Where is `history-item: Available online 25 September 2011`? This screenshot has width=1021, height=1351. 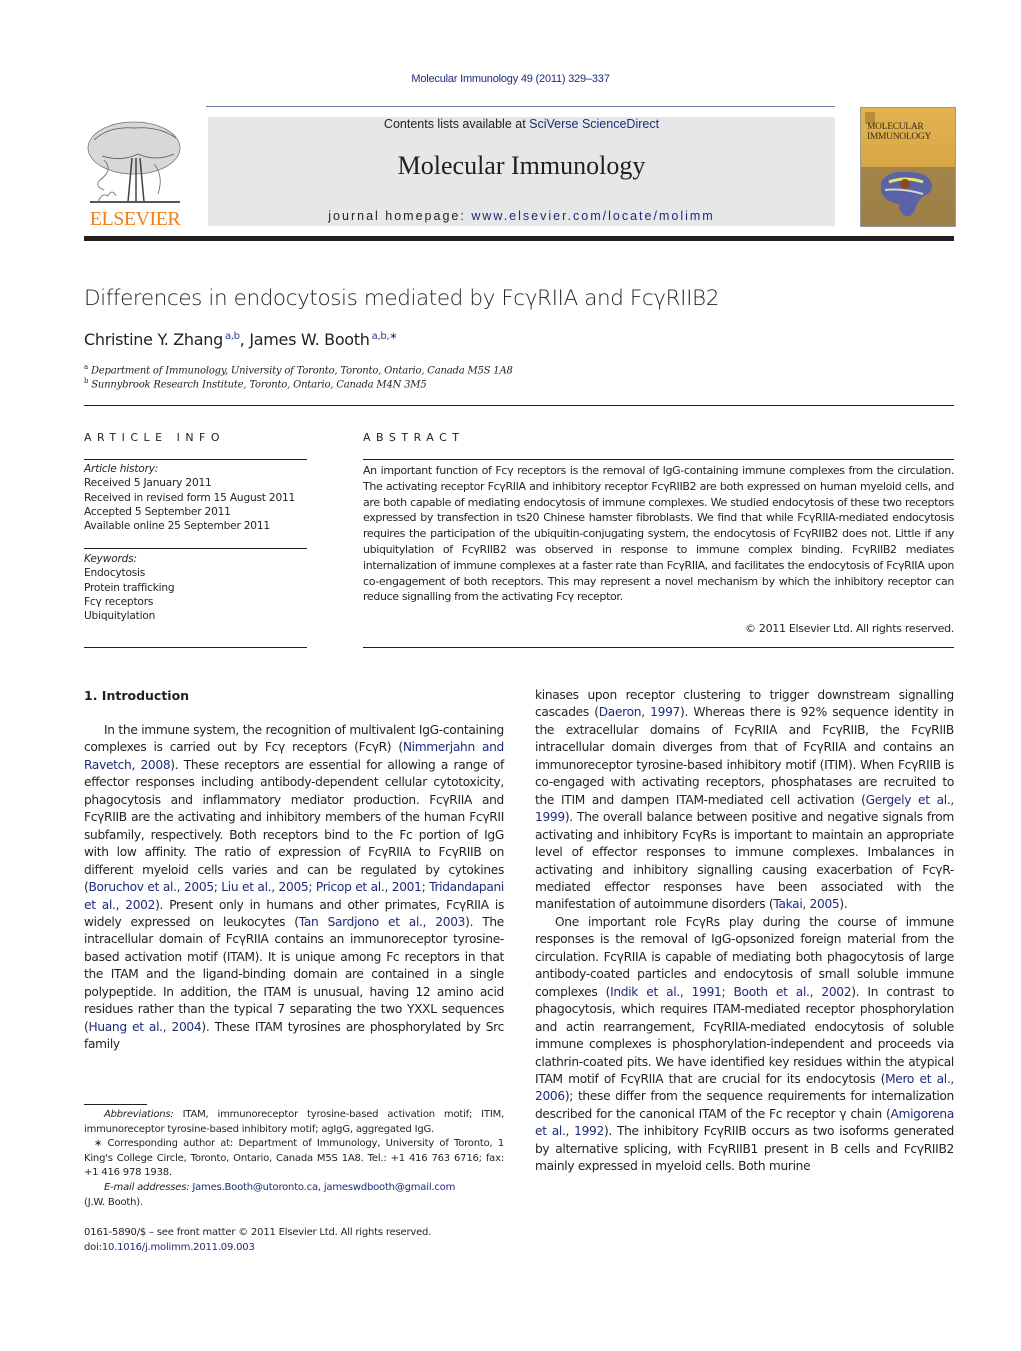 history-item: Available online 25 September 2011 is located at coordinates (177, 526).